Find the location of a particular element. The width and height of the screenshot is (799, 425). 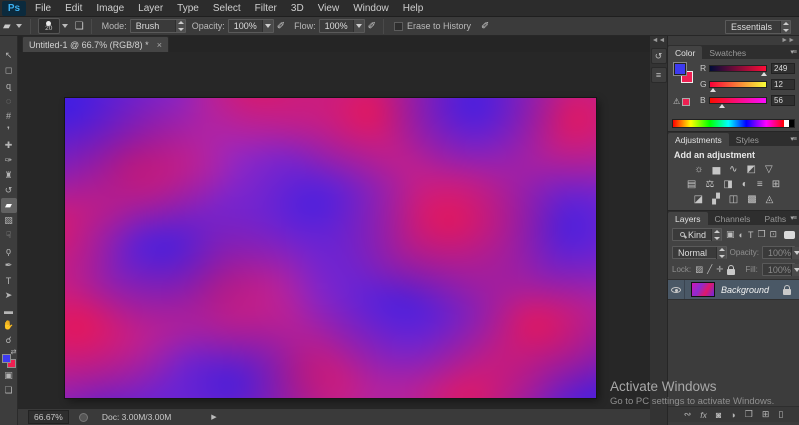

filter-kind-select: Kind is located at coordinates (697, 234).